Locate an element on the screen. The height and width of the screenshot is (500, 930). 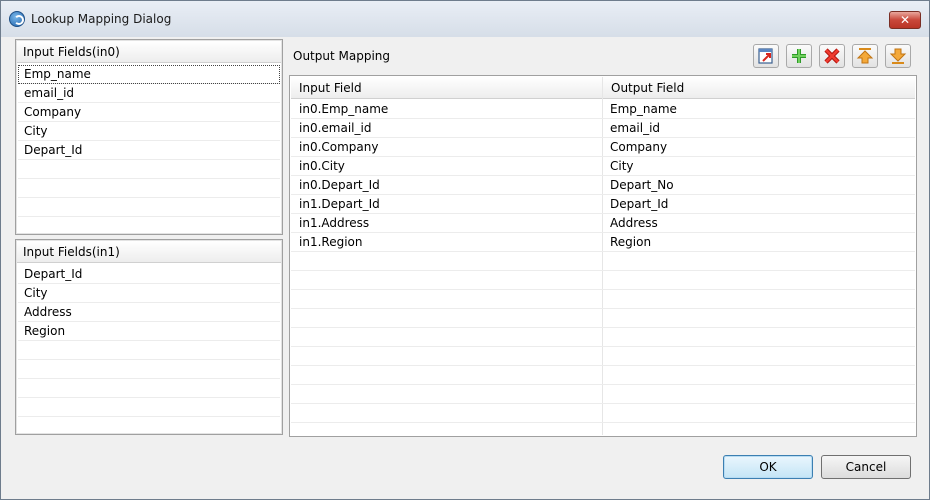
app-icon is located at coordinates (17, 19).